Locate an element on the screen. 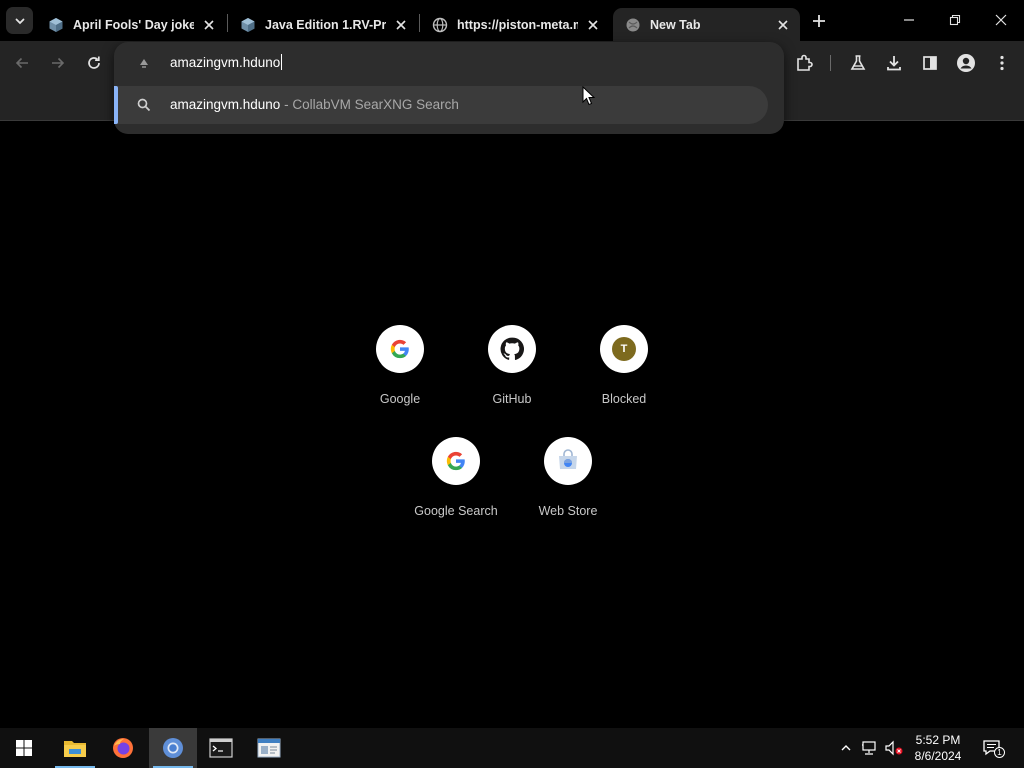 This screenshot has width=1024, height=768. side-panel-button is located at coordinates (930, 63).